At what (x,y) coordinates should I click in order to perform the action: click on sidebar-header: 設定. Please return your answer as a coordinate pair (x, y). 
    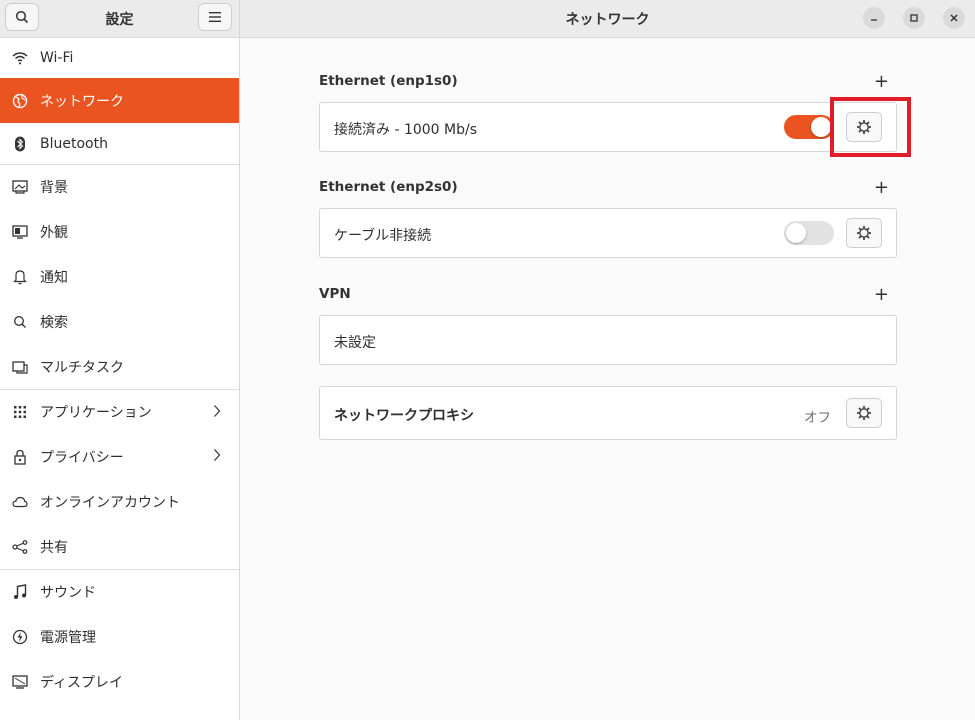
    Looking at the image, I should click on (119, 19).